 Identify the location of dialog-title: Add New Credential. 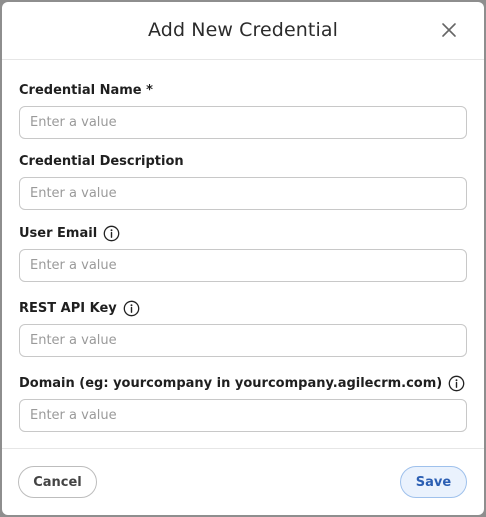
(243, 30).